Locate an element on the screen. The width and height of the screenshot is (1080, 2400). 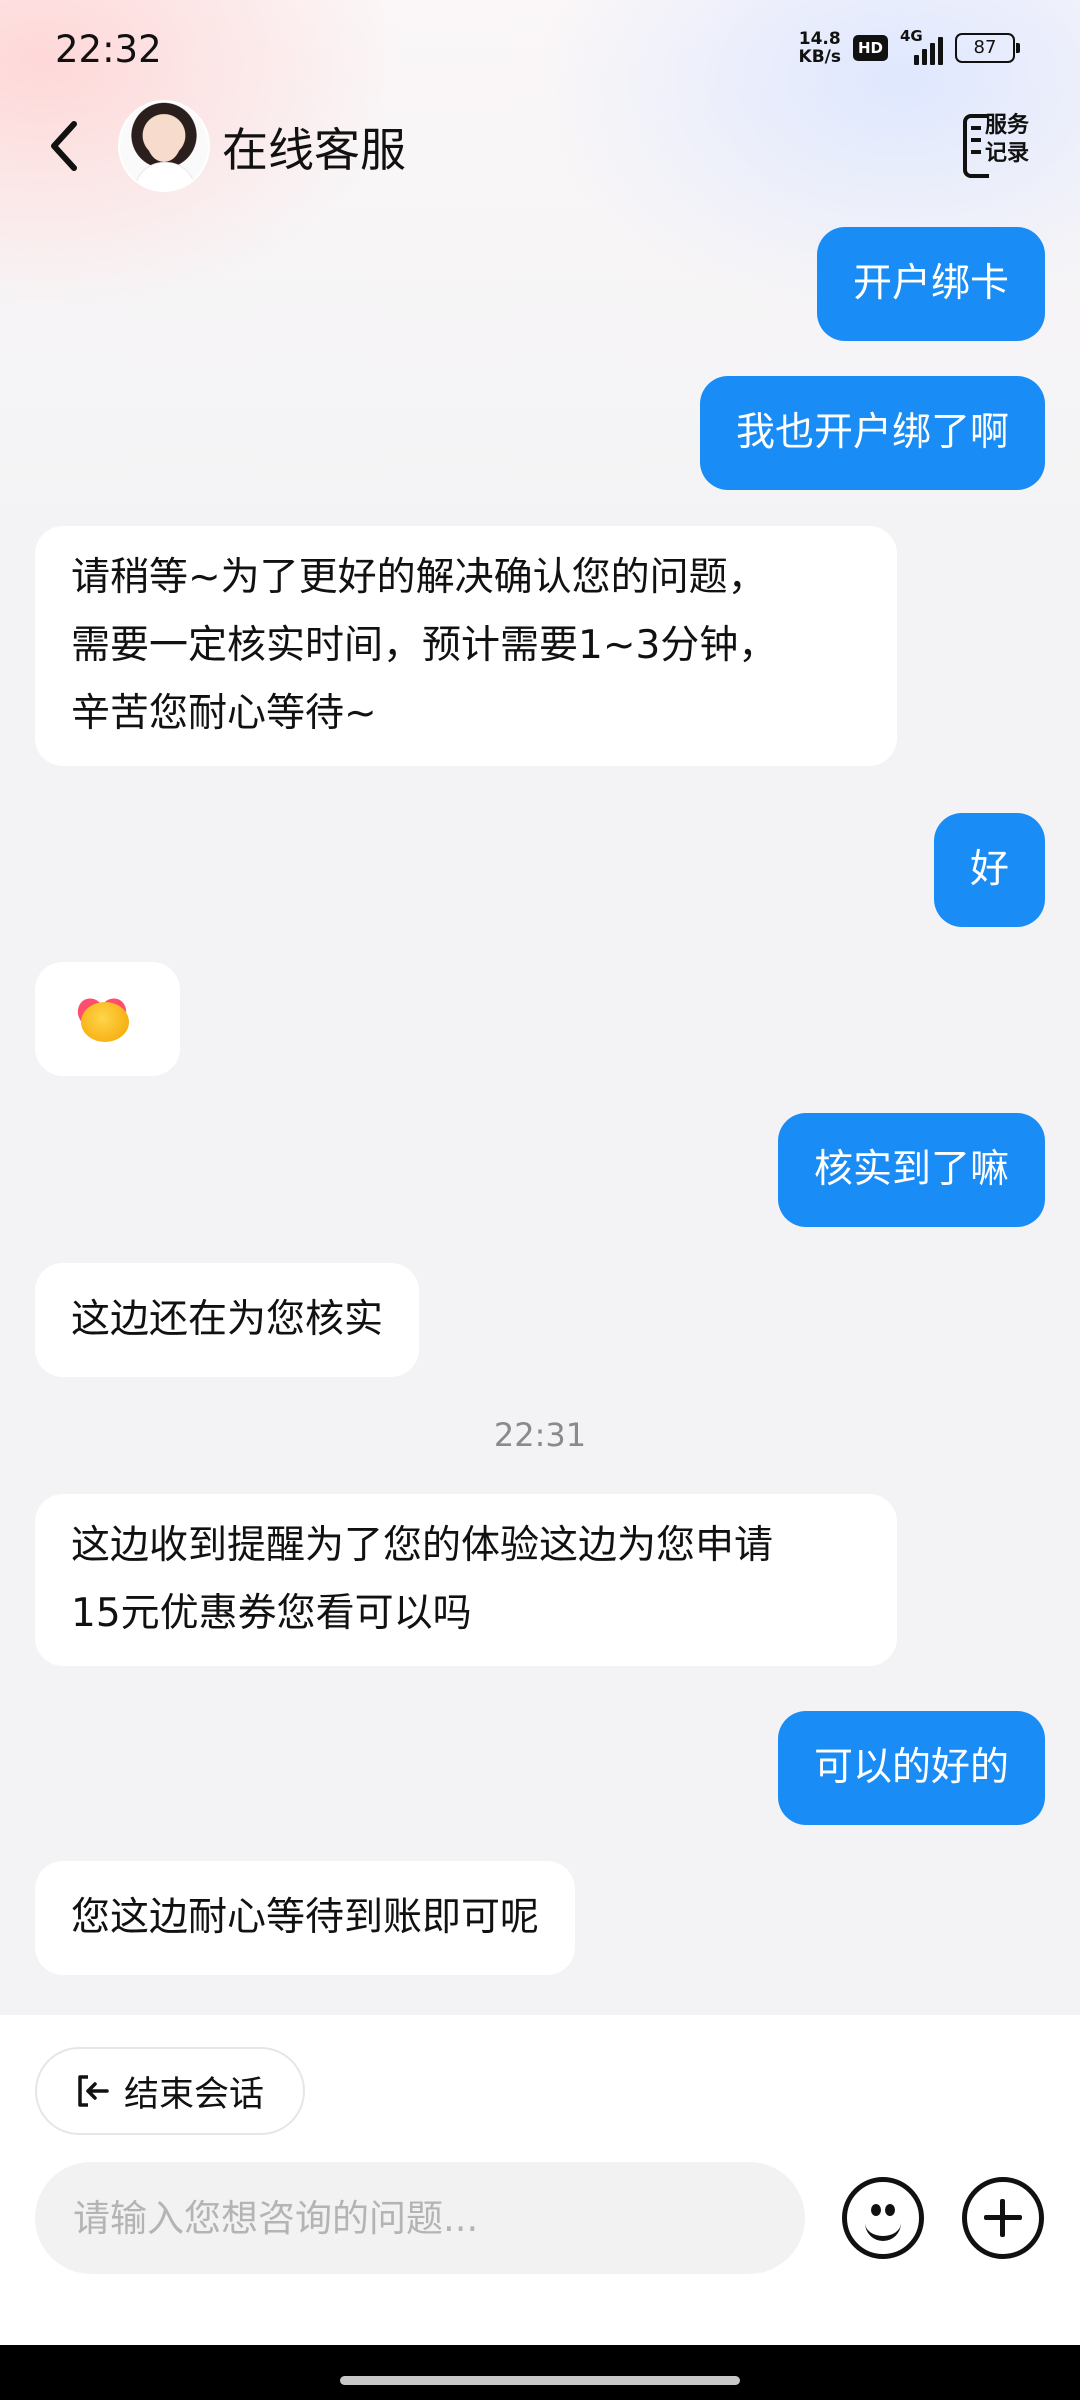
status-indicators: 14.8 KB/s HD 4G 87 is located at coordinates (909, 46).